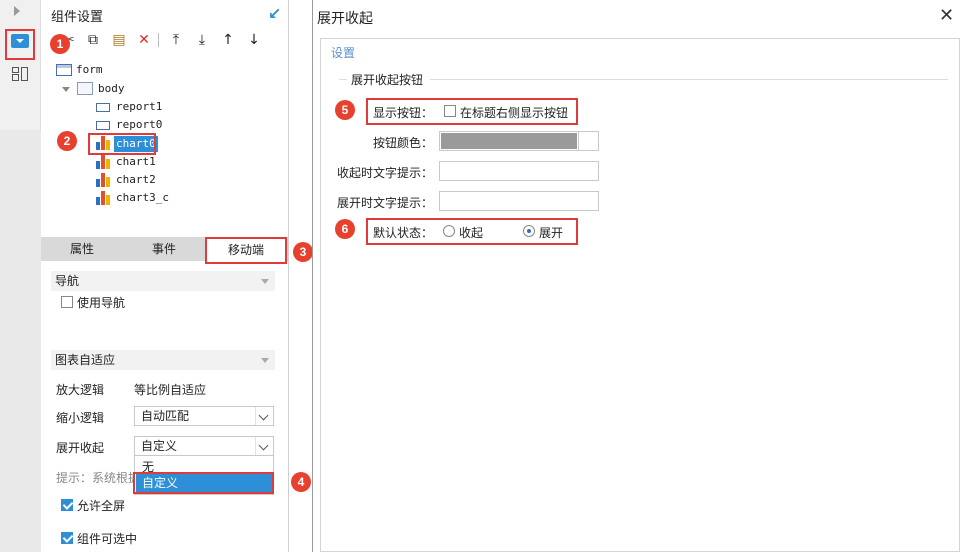 Image resolution: width=969 pixels, height=552 pixels. What do you see at coordinates (67, 141) in the screenshot?
I see `annotation-badge-2: 2` at bounding box center [67, 141].